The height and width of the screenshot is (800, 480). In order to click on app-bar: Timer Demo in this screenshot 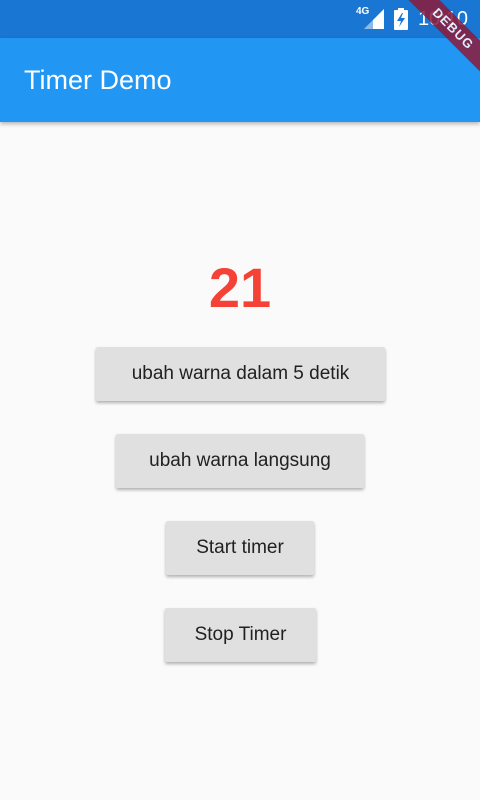, I will do `click(240, 80)`.